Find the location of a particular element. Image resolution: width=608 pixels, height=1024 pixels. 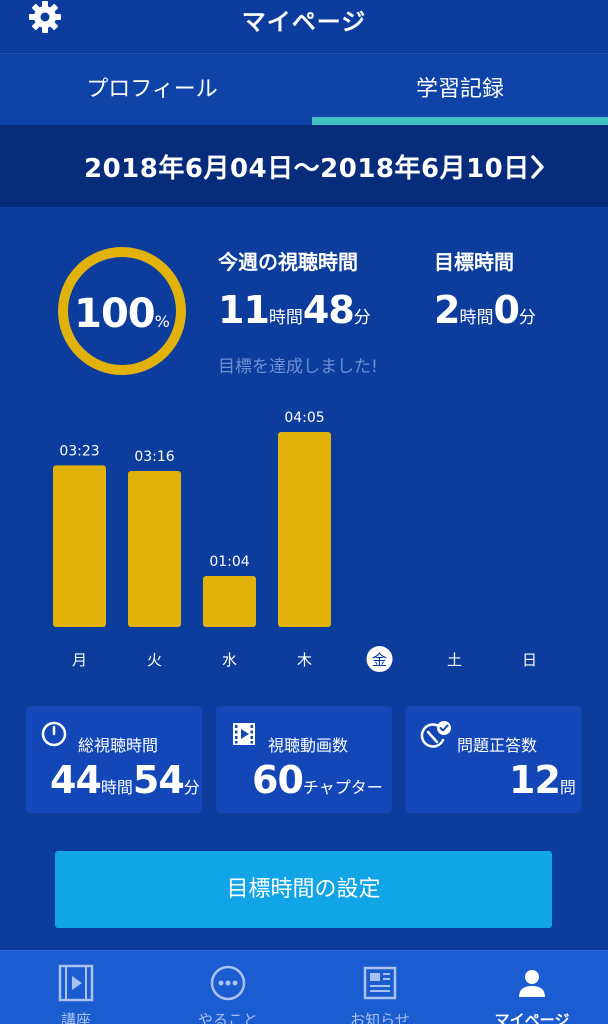

chart-category-label-5: 土 is located at coordinates (454, 660).